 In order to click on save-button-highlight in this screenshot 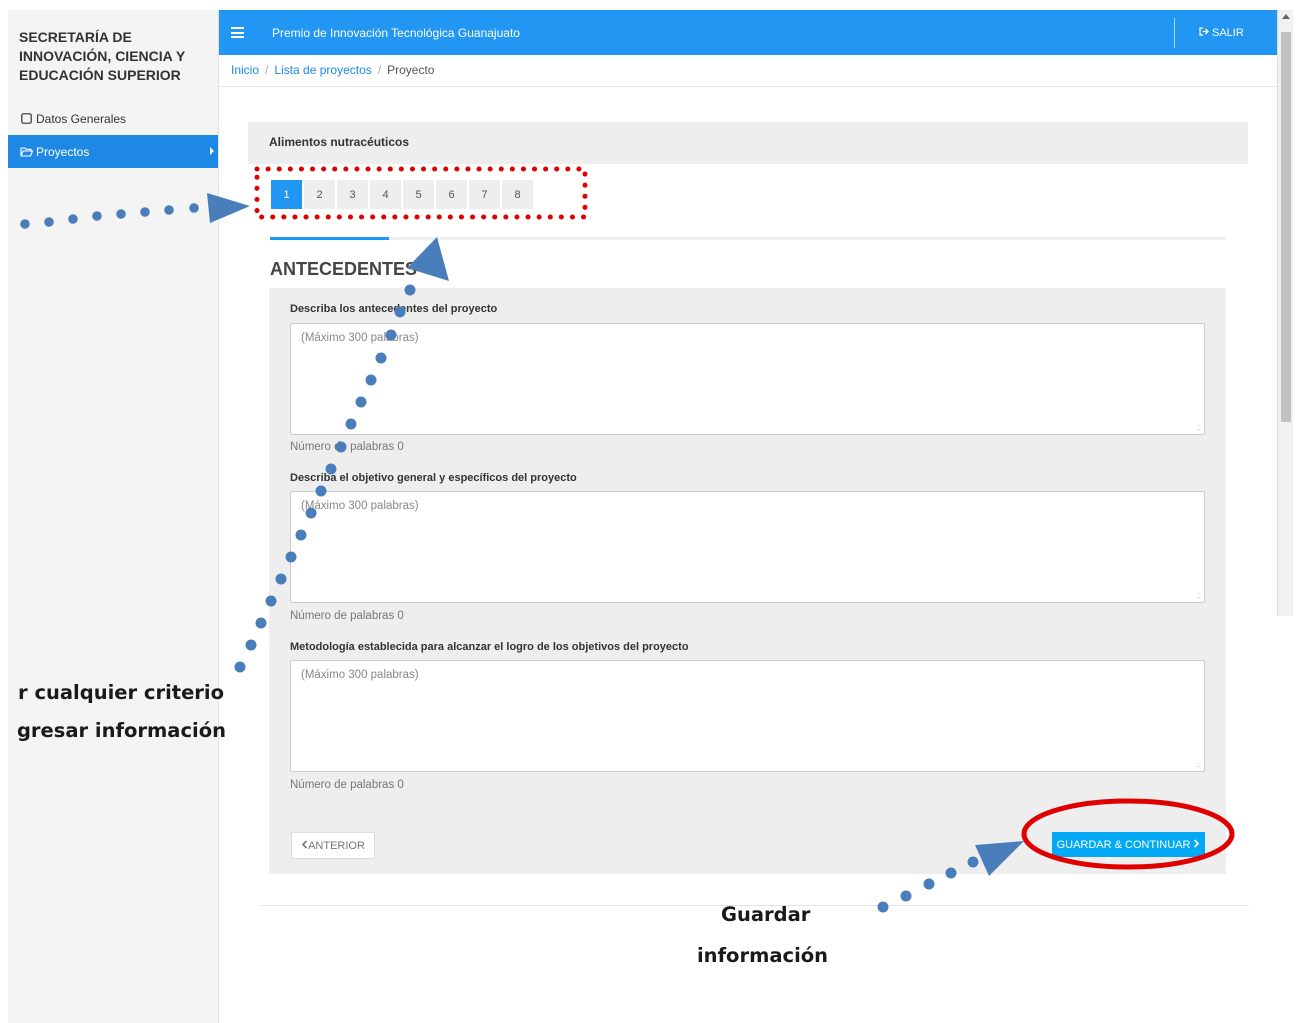, I will do `click(1128, 834)`.